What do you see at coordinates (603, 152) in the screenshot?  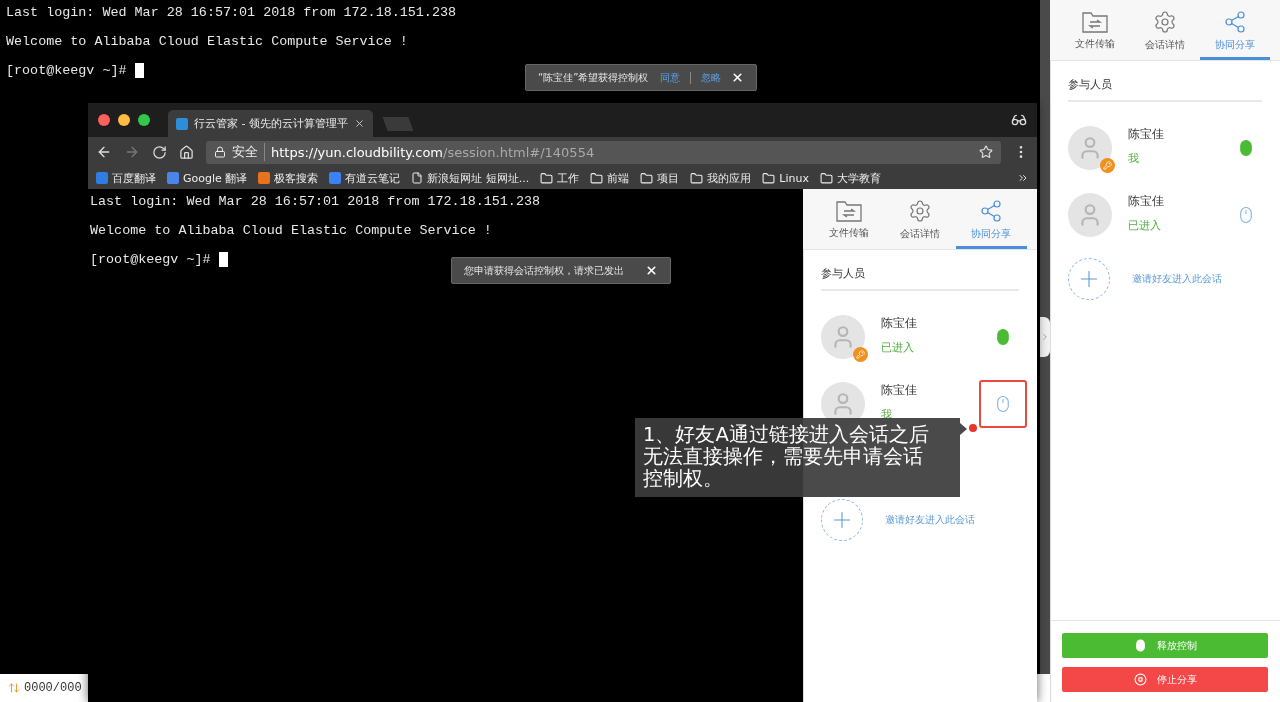 I see `address-bar: 安全 https://yun.cloudbility.com/session.html#/140554` at bounding box center [603, 152].